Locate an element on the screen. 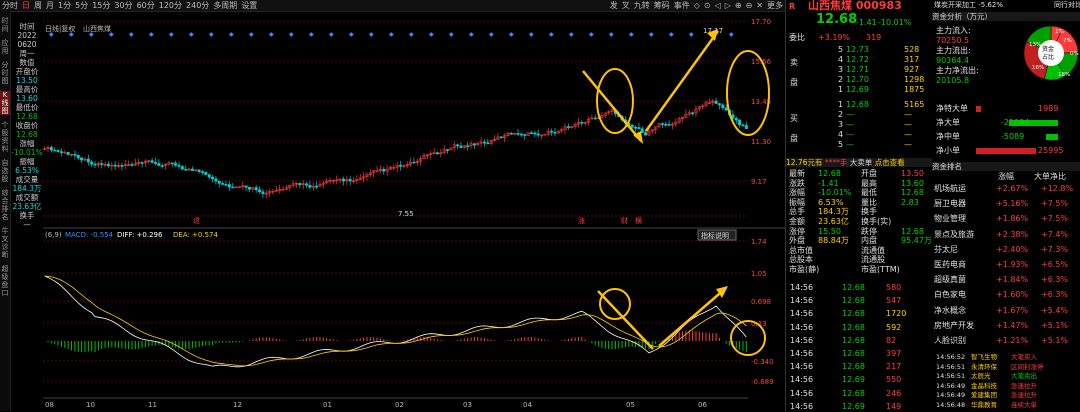  alert-stock: 华鼎教育 is located at coordinates (984, 405).